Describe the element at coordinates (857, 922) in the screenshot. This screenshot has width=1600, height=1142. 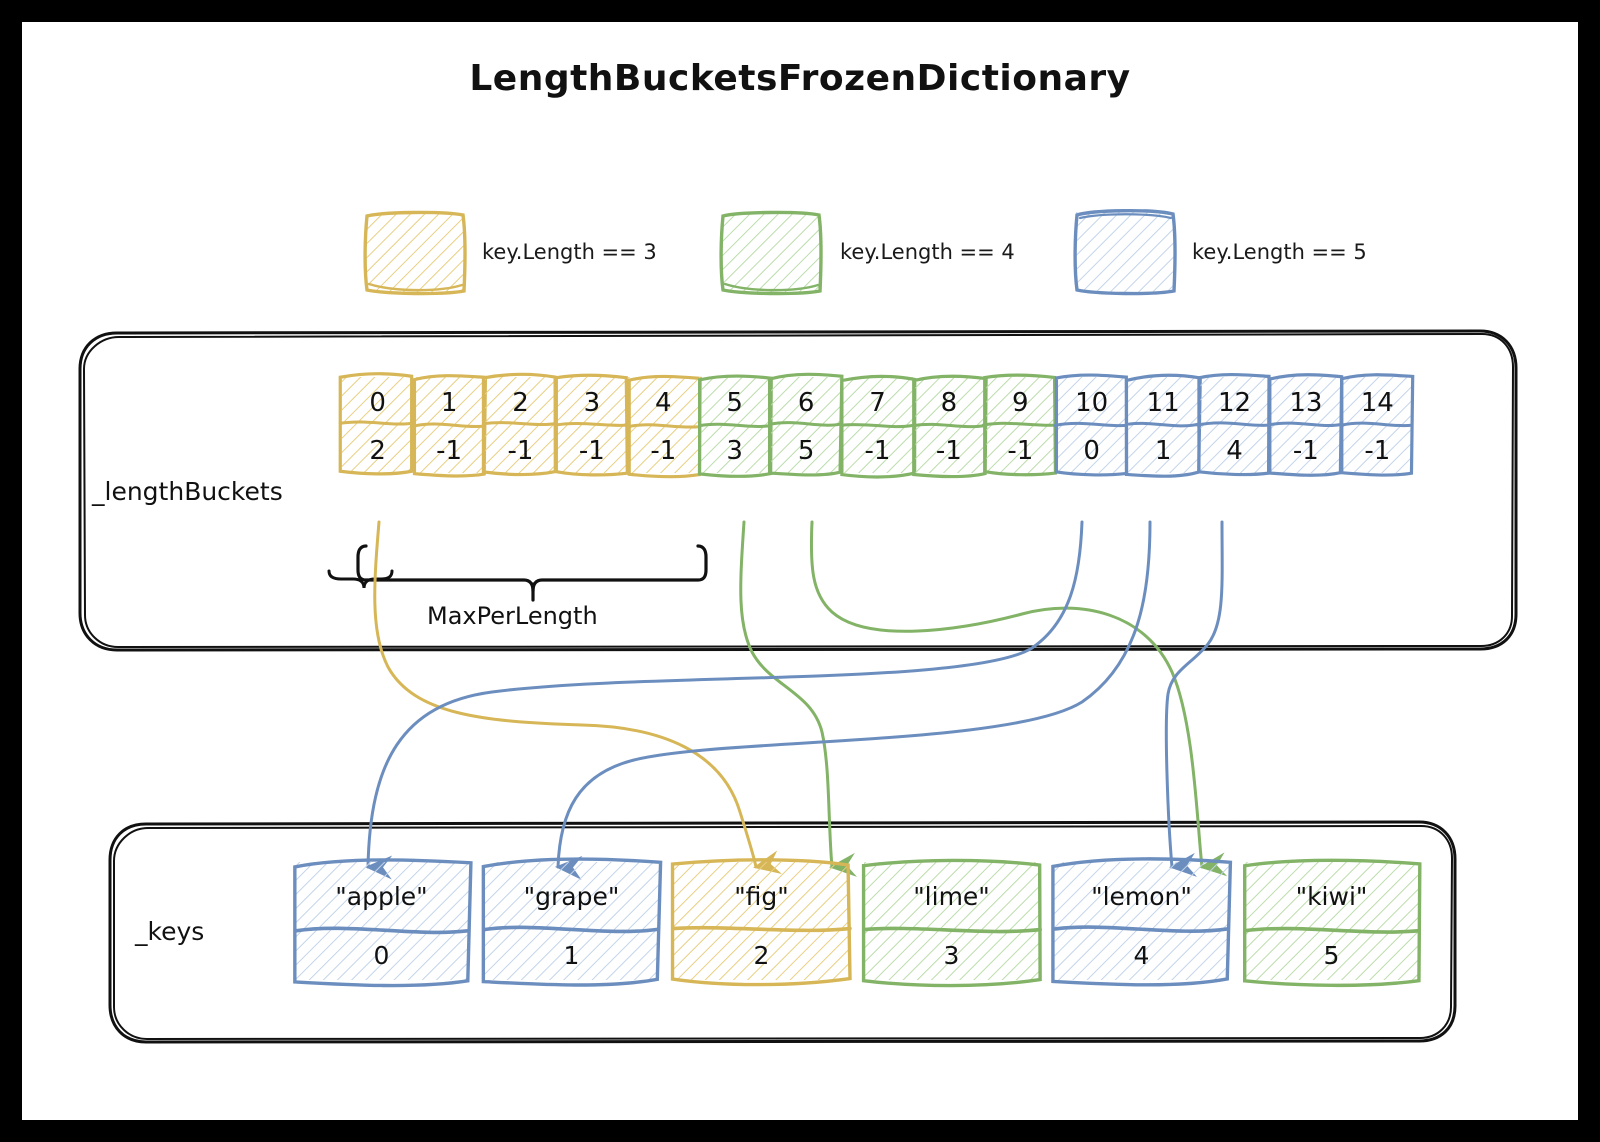
I see `keys-array-svg` at that location.